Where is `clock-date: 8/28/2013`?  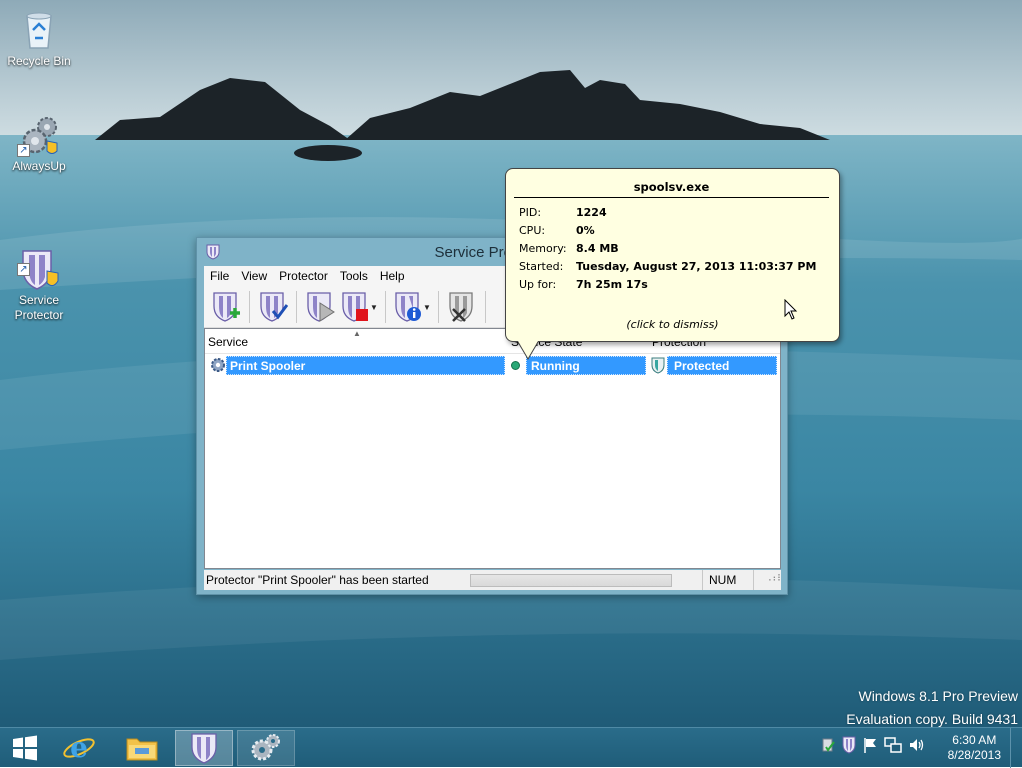
clock-date: 8/28/2013 is located at coordinates (974, 755).